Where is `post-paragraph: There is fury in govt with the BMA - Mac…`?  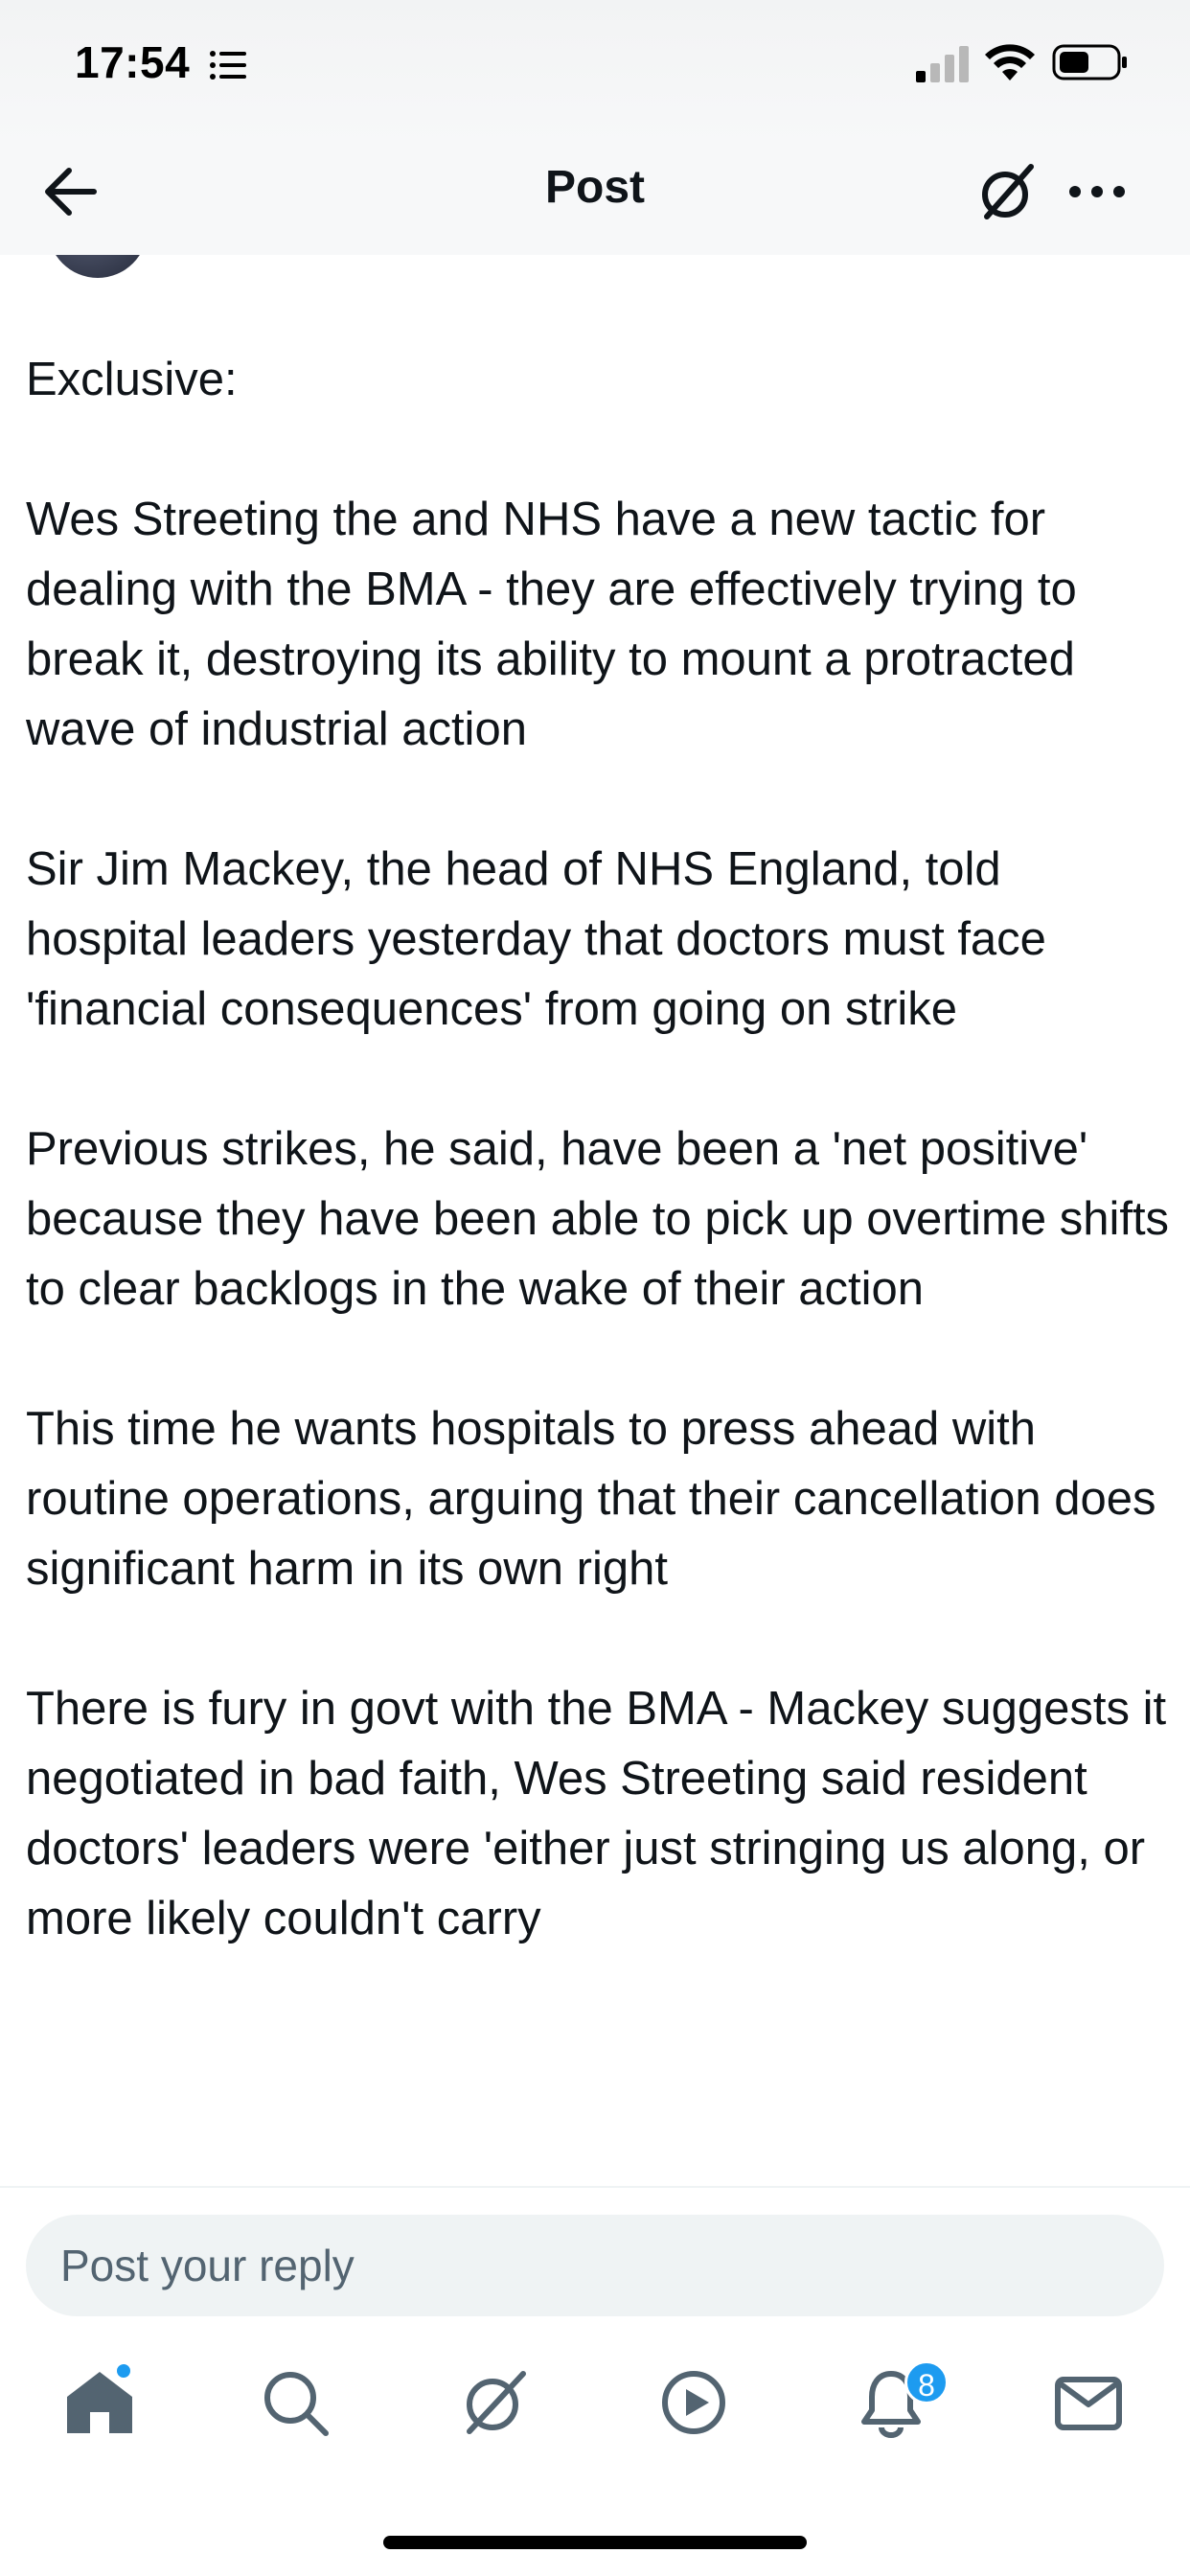
post-paragraph: There is fury in govt with the BMA - Mac… is located at coordinates (596, 1813).